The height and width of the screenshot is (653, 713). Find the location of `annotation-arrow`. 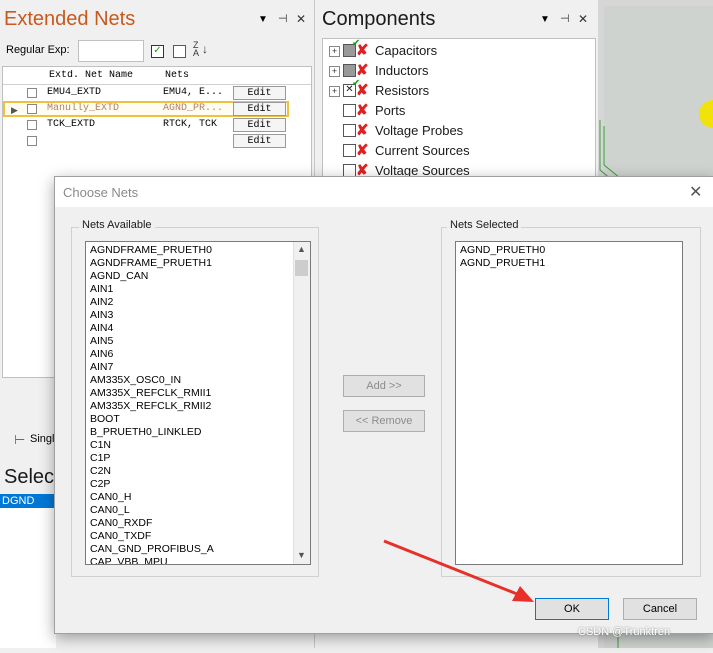

annotation-arrow is located at coordinates (458, 570).